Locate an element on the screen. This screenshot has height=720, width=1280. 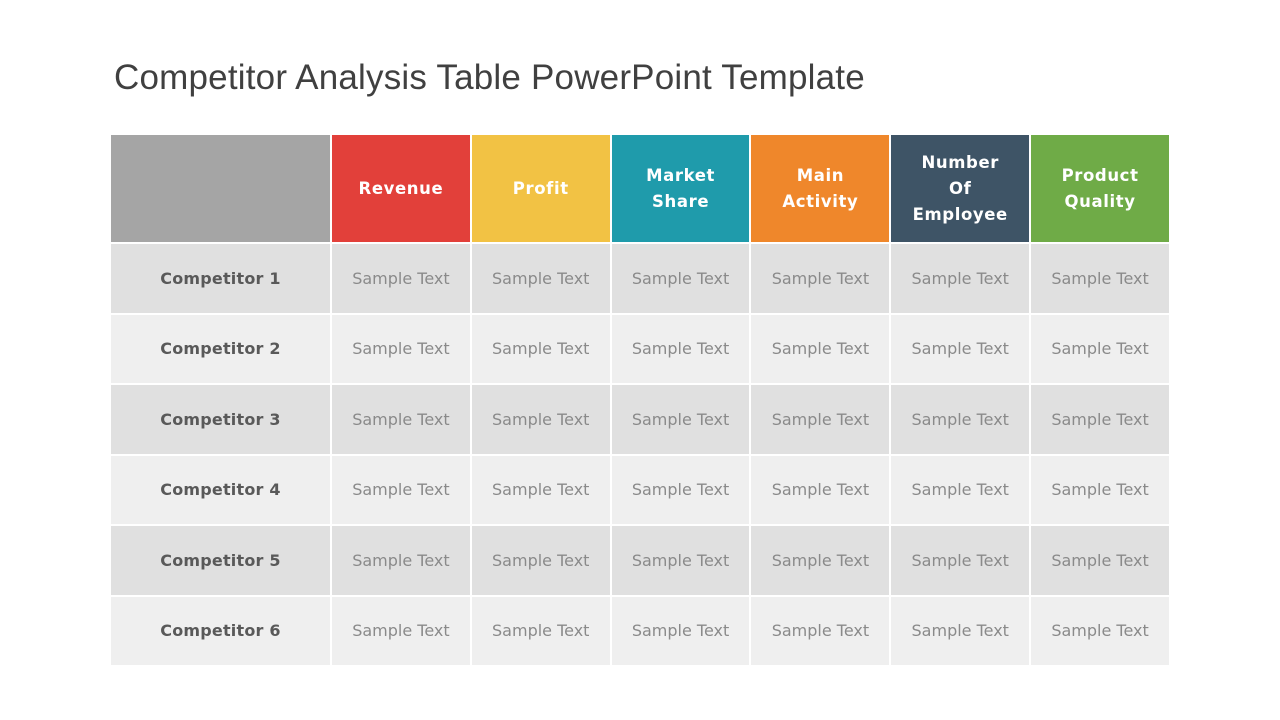
row-label-competitor-1: Competitor 1 is located at coordinates (220, 278).